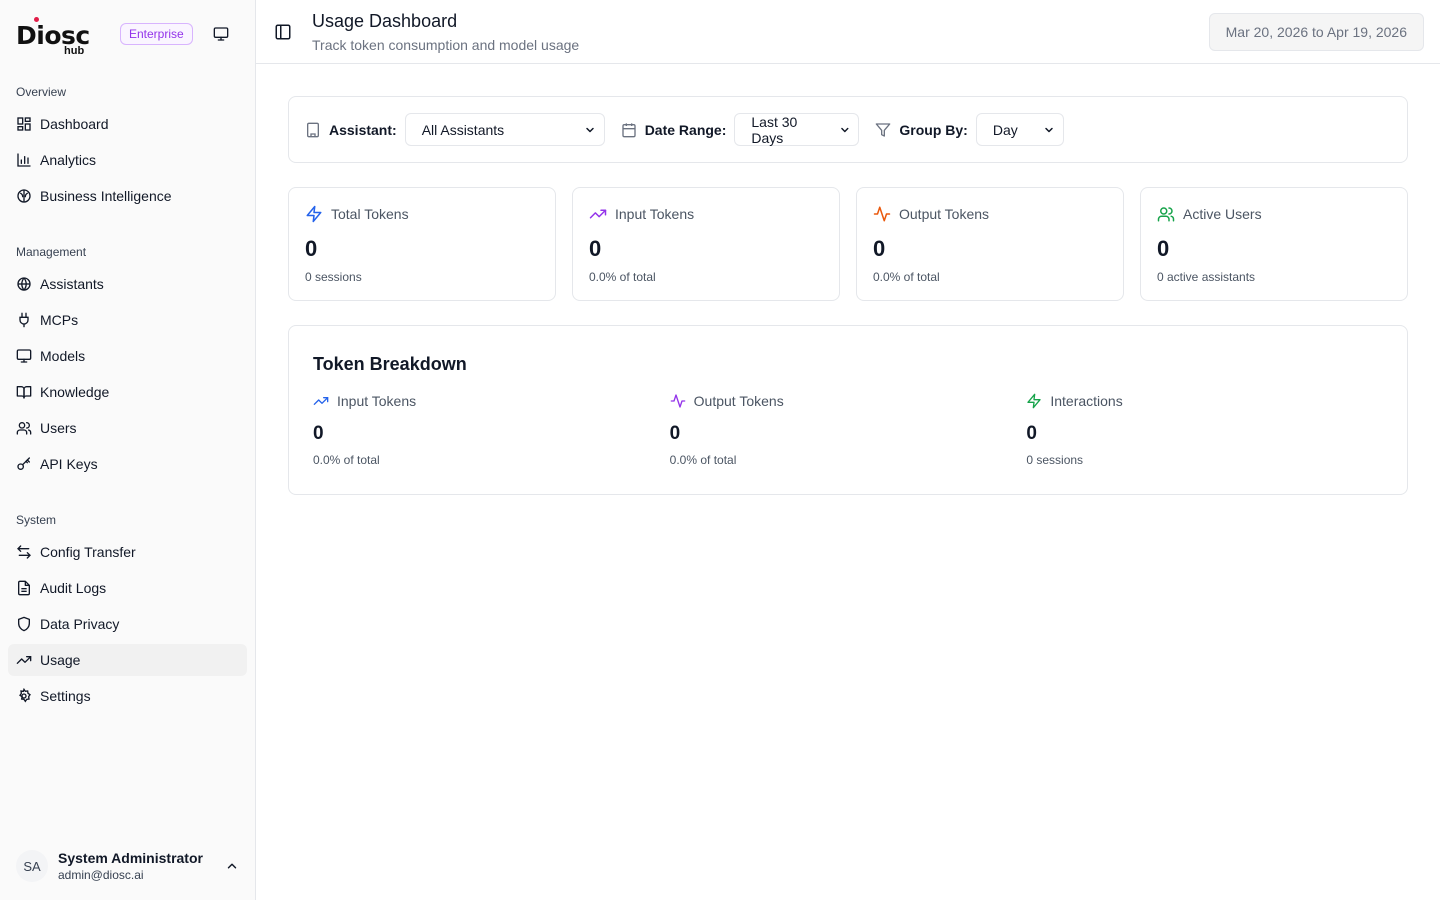  I want to click on group-by-select: Day, so click(1019, 129).